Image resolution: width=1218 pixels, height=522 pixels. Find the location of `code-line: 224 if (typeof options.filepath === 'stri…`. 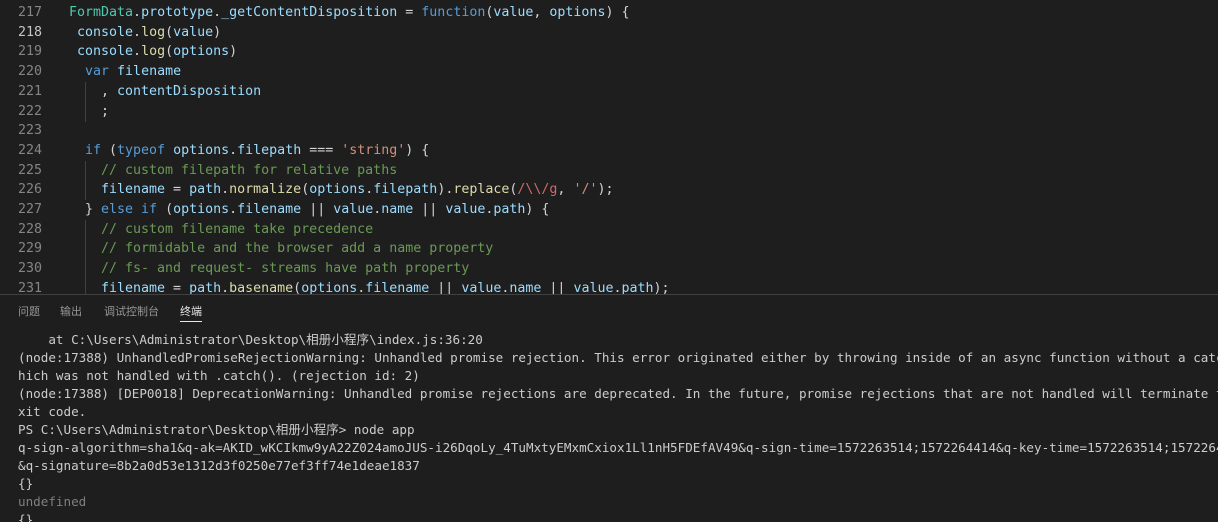

code-line: 224 if (typeof options.filepath === 'stri… is located at coordinates (609, 151).